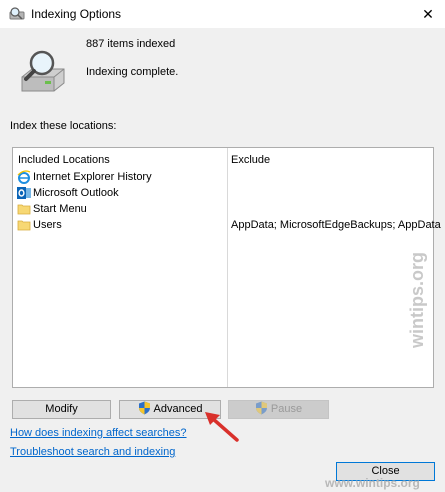 The image size is (445, 492). I want to click on location-name: Microsoft Outlook, so click(76, 193).